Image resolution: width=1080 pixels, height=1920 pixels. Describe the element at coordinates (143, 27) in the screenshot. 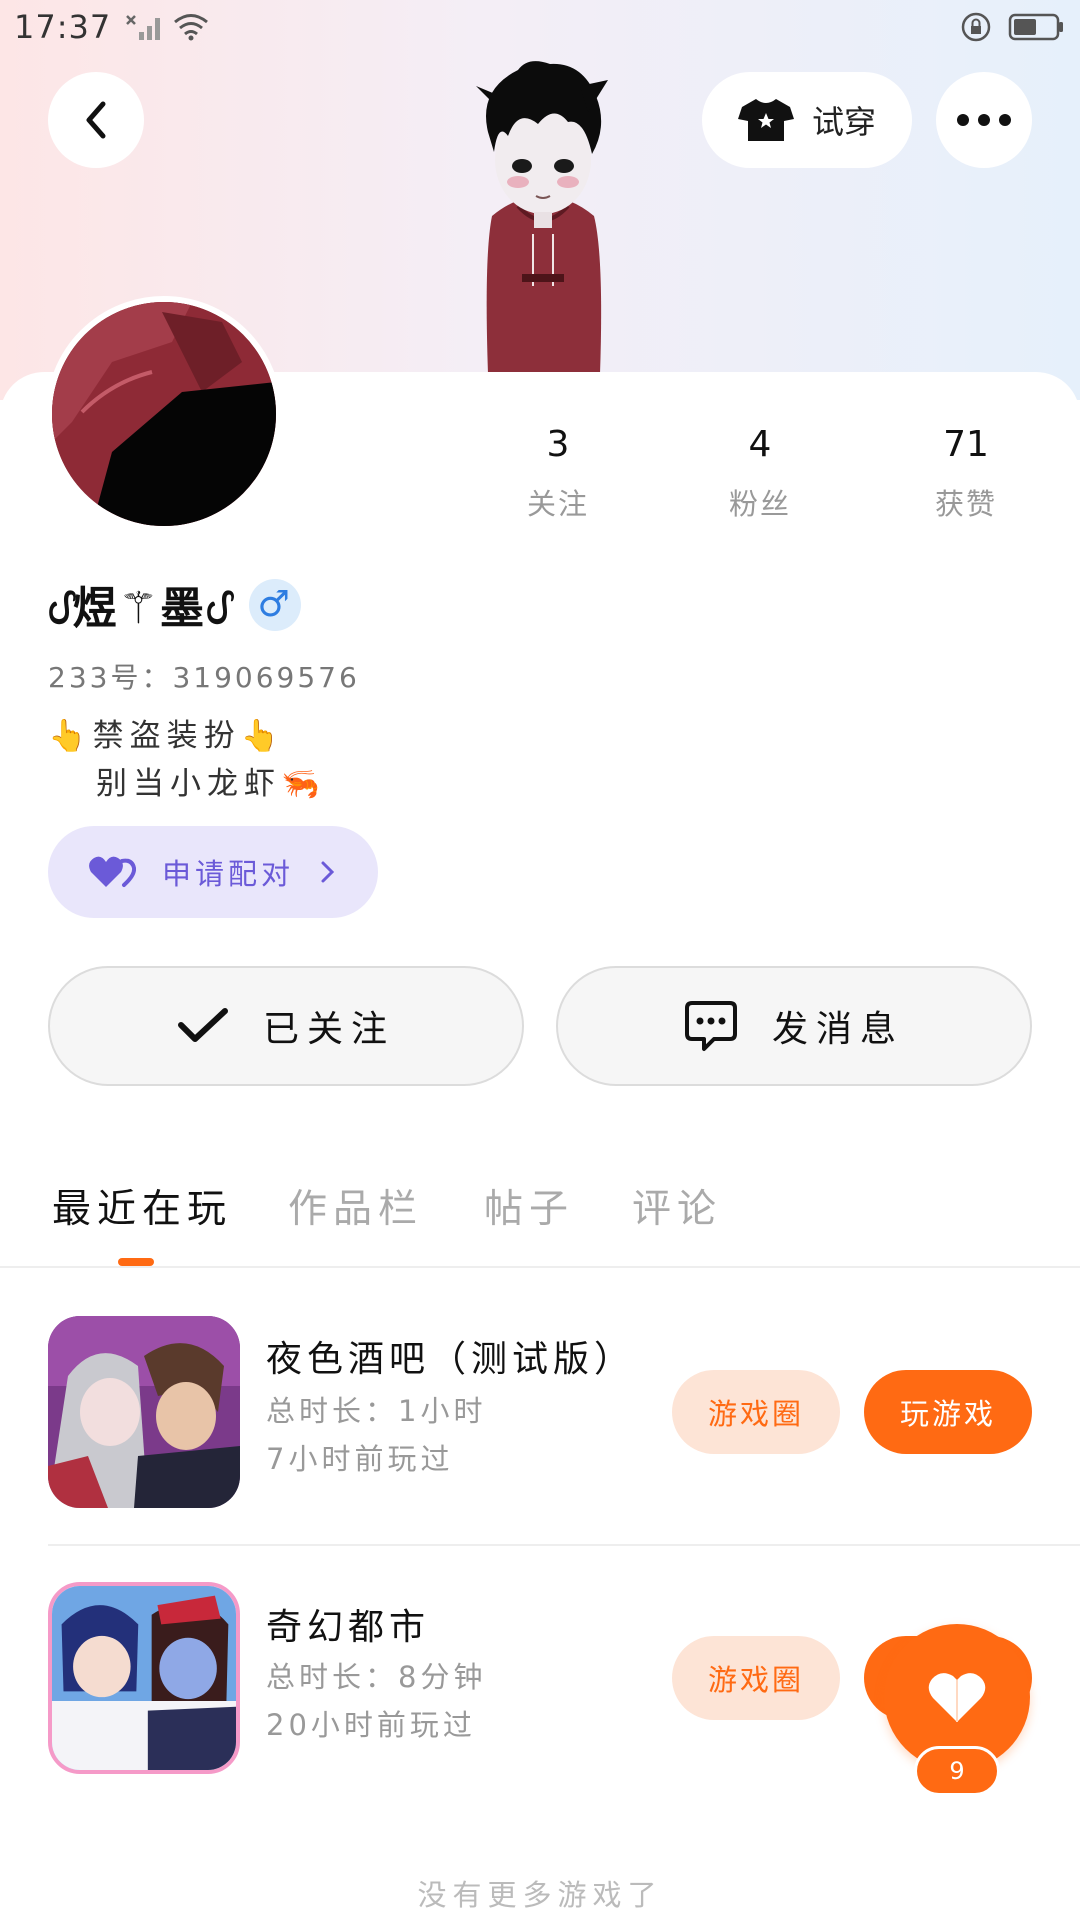

I see `no-signal-icon` at that location.